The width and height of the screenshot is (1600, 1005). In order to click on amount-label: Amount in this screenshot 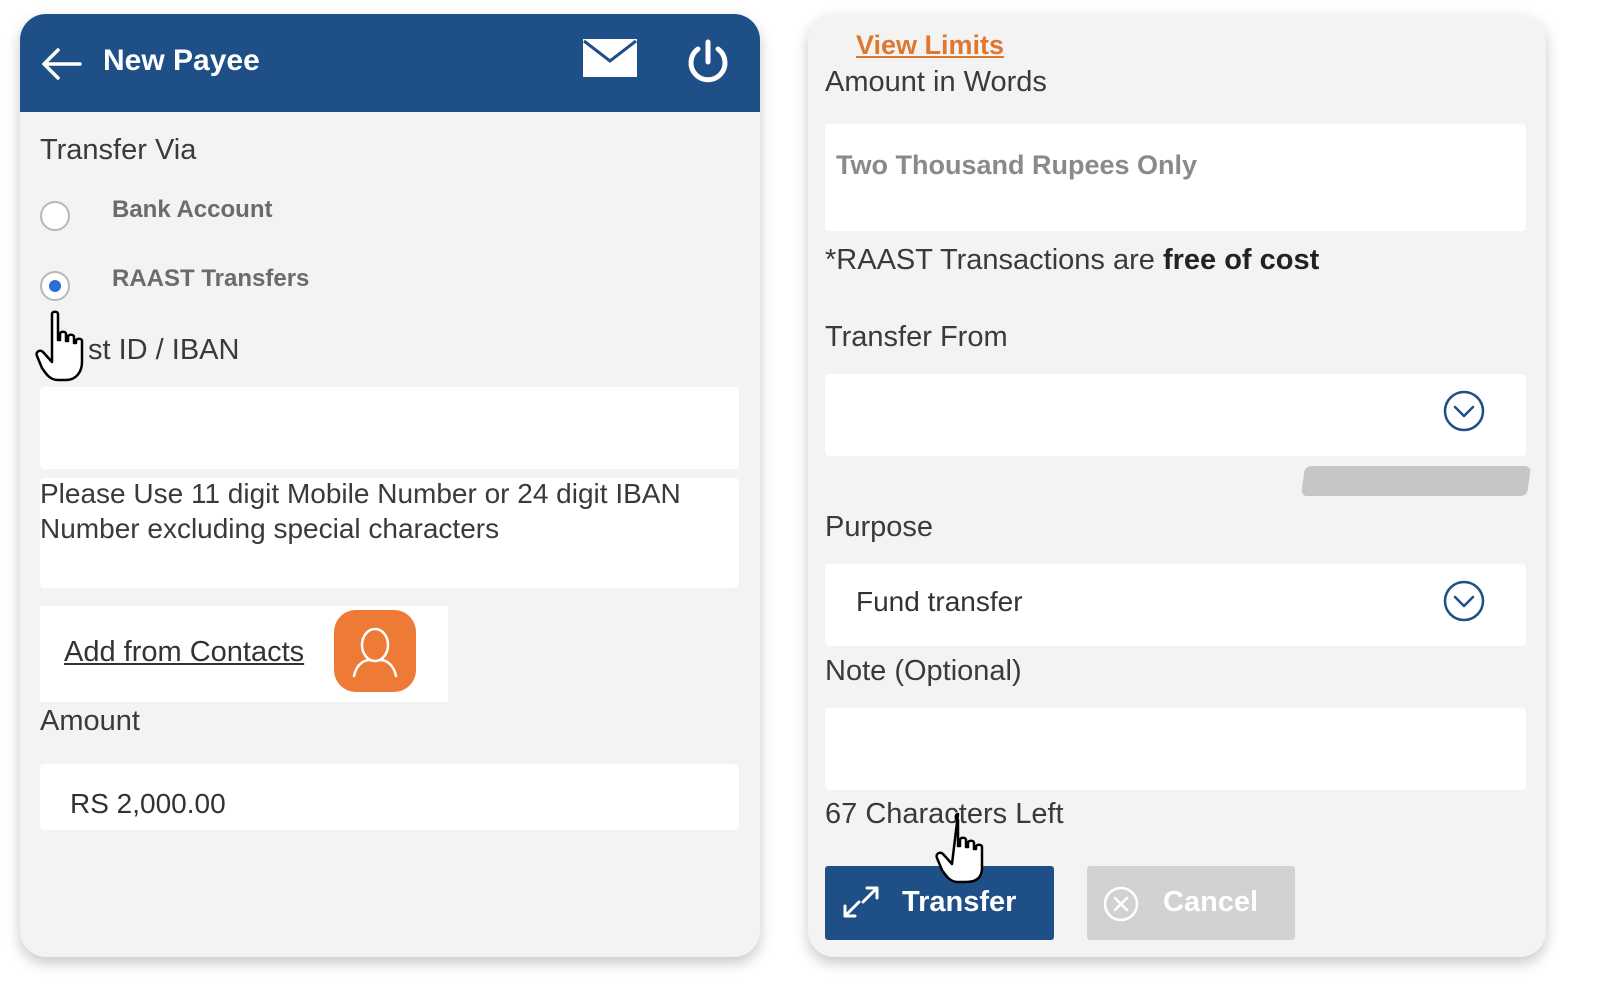, I will do `click(90, 721)`.